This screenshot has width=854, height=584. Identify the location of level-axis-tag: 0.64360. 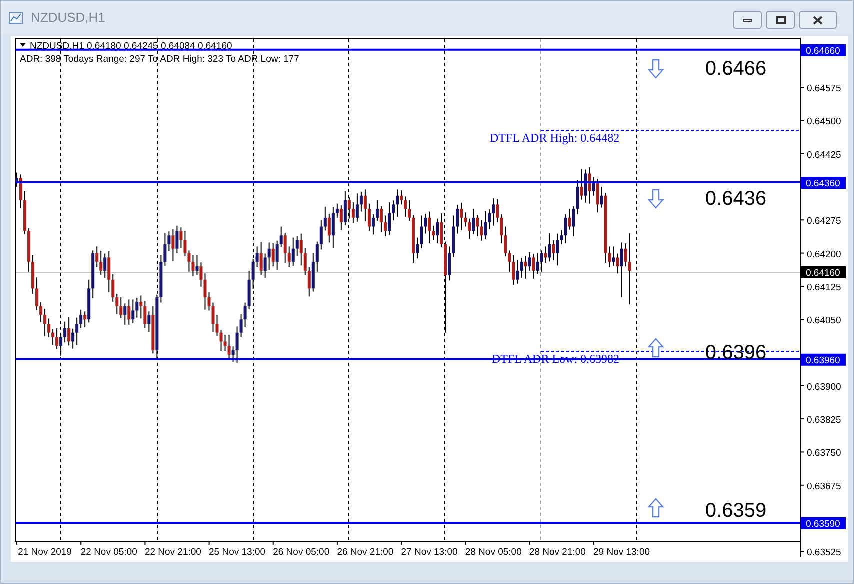
(823, 183).